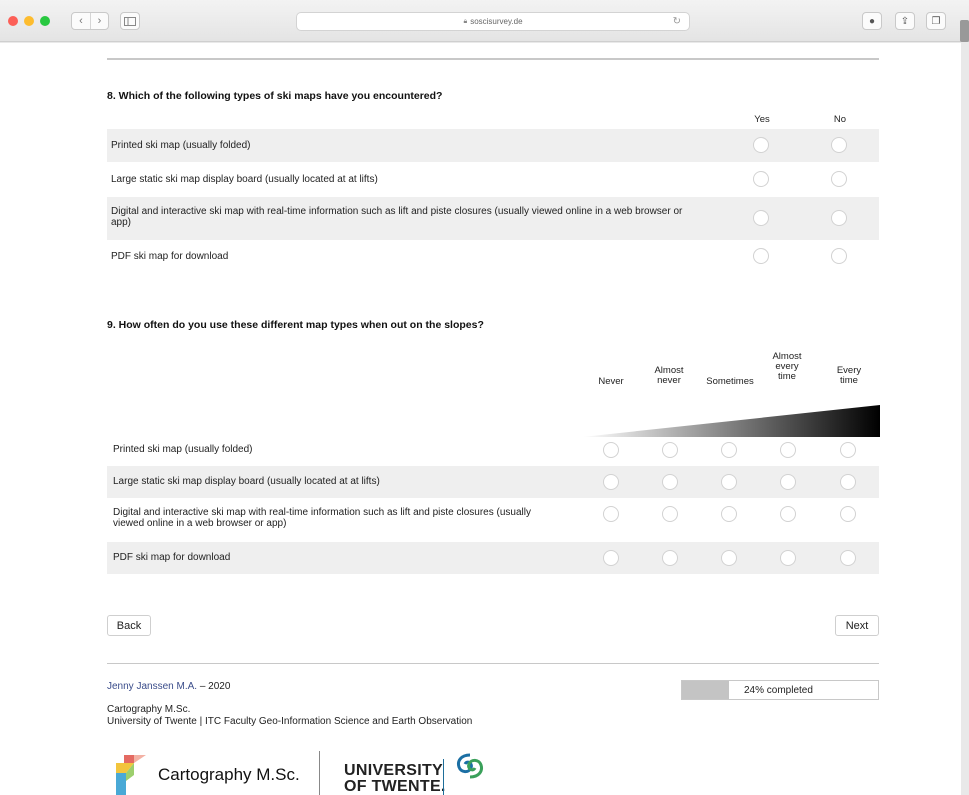  I want to click on q8-col-no: No, so click(840, 119).